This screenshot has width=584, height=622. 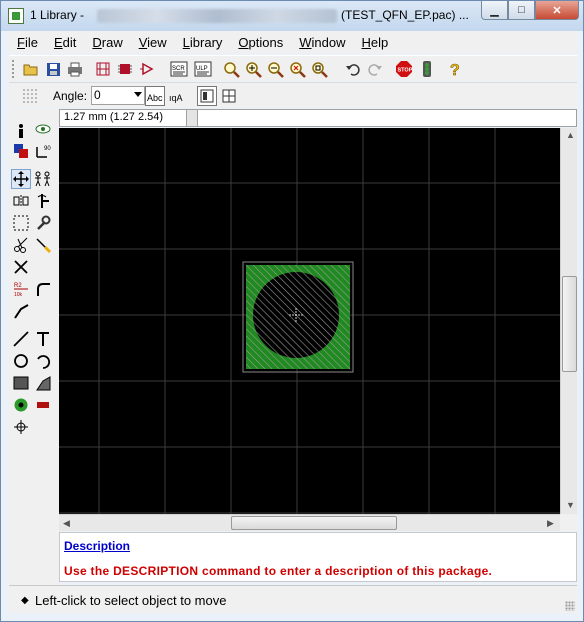 I want to click on info-icon, so click(x=21, y=131).